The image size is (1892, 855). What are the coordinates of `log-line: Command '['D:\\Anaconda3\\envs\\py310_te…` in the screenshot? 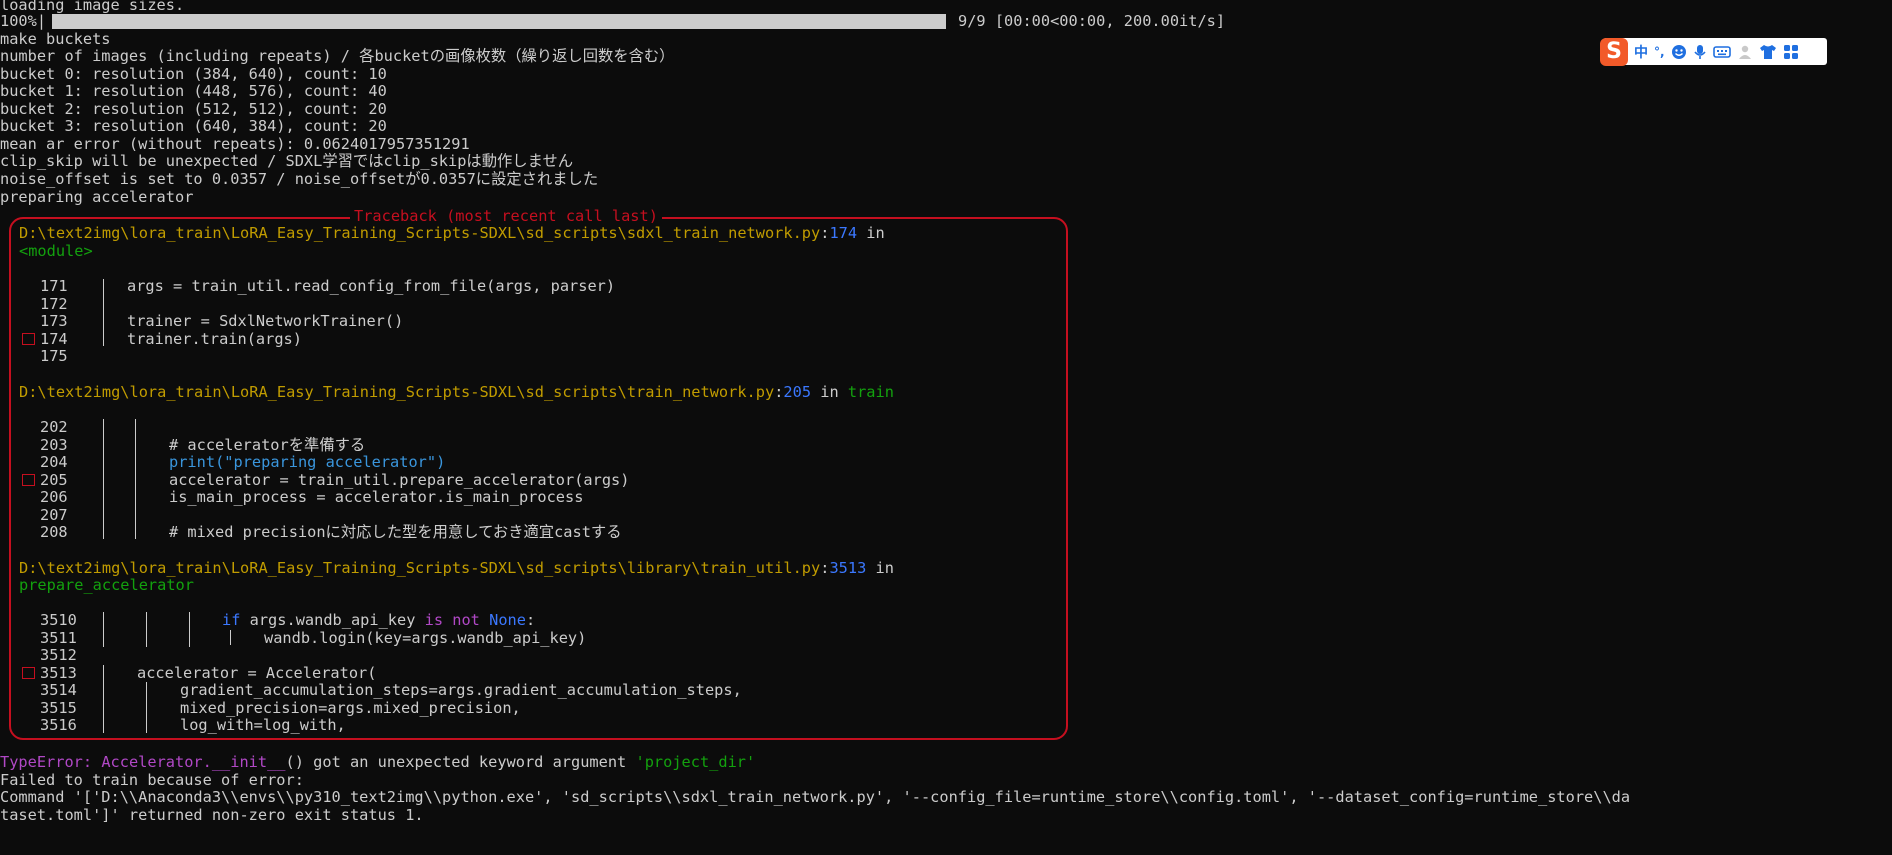 It's located at (815, 797).